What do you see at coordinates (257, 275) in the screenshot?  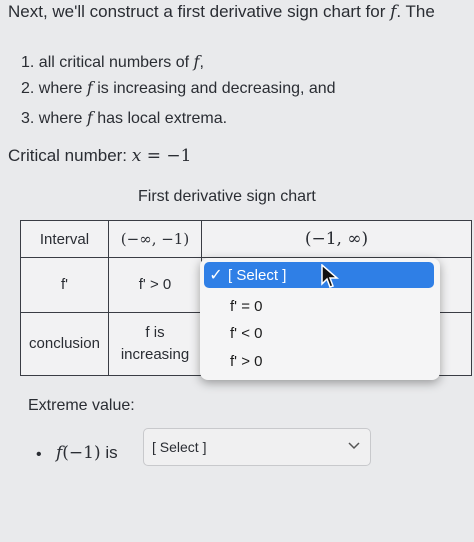 I see `dropdown-option-select-label: [ Select ]` at bounding box center [257, 275].